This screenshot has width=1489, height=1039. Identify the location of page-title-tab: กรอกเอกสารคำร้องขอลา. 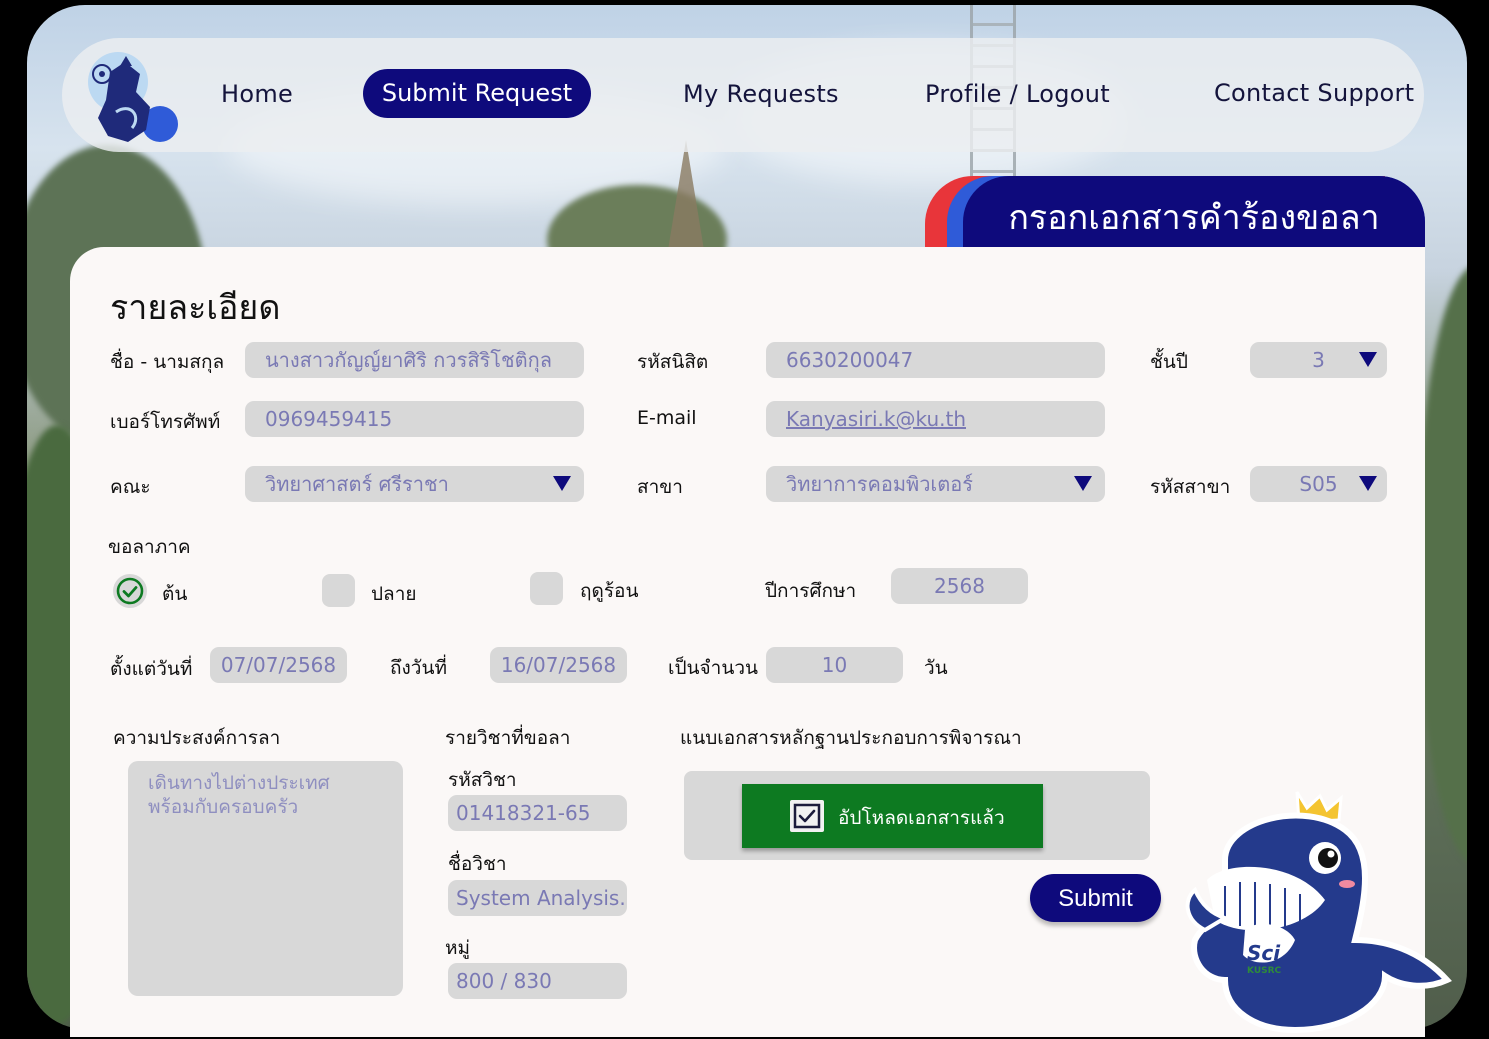
(1175, 211).